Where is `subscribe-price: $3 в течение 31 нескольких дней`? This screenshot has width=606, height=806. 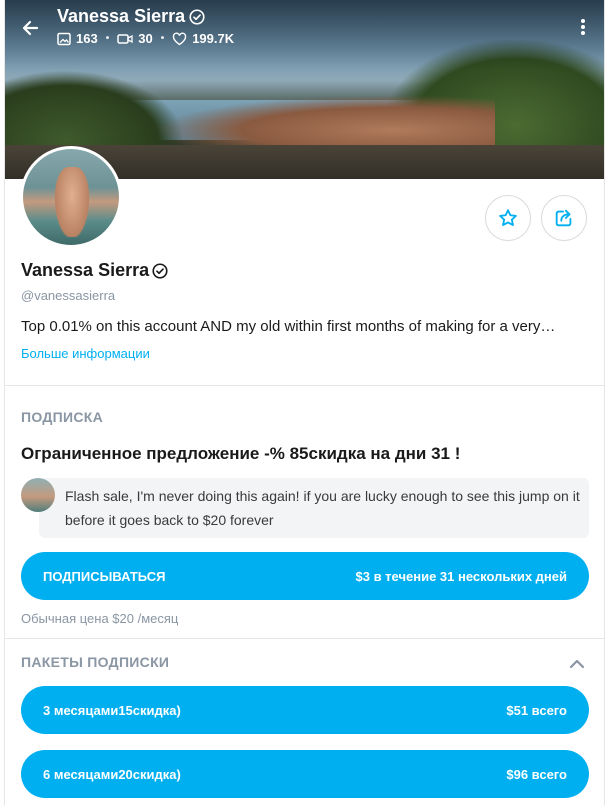 subscribe-price: $3 в течение 31 нескольких дней is located at coordinates (461, 576).